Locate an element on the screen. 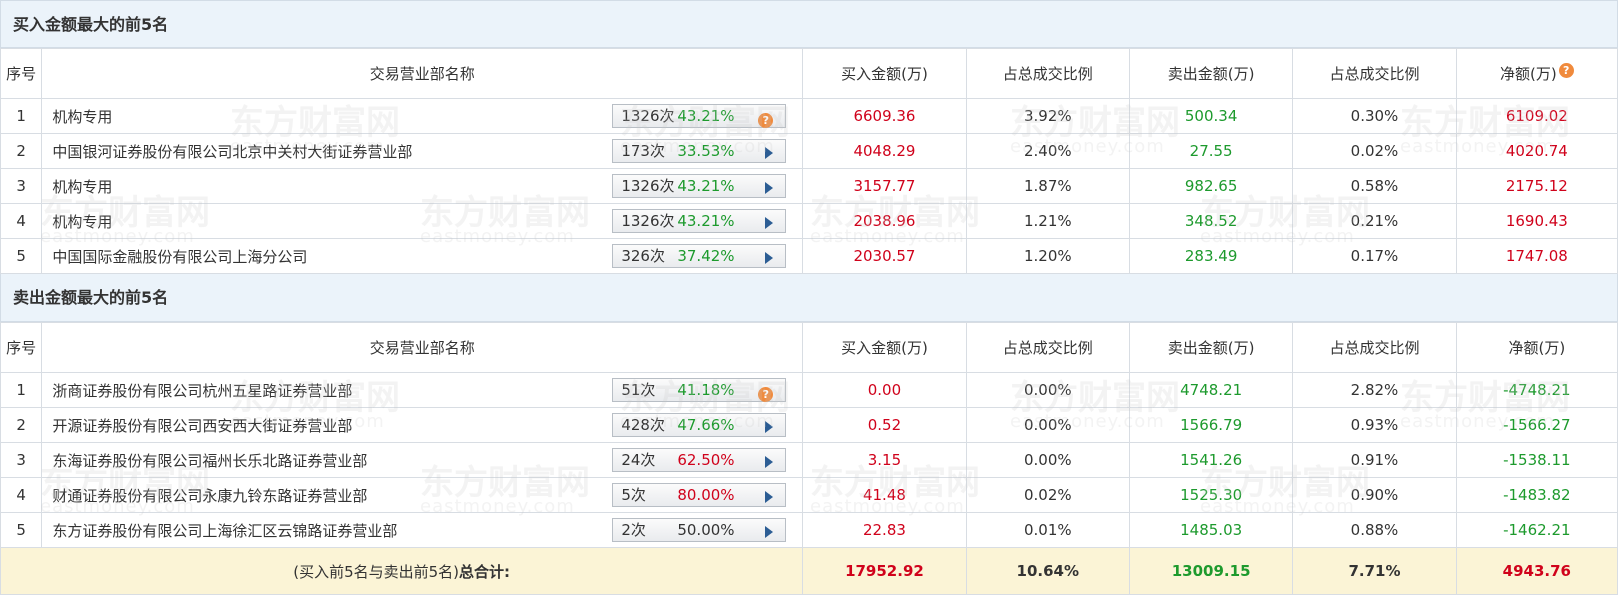 The height and width of the screenshot is (603, 1620). sell-ratio: 0.93% is located at coordinates (1374, 425).